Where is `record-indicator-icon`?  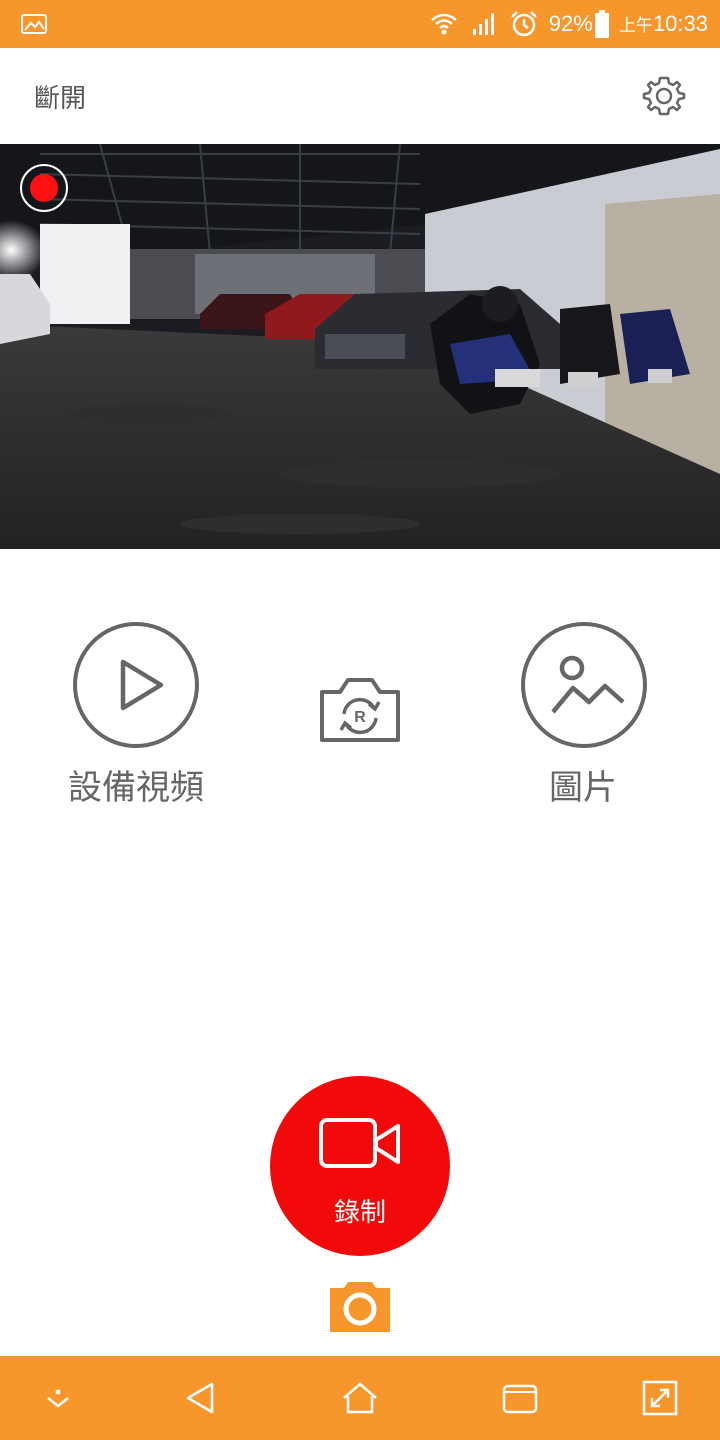 record-indicator-icon is located at coordinates (44, 188).